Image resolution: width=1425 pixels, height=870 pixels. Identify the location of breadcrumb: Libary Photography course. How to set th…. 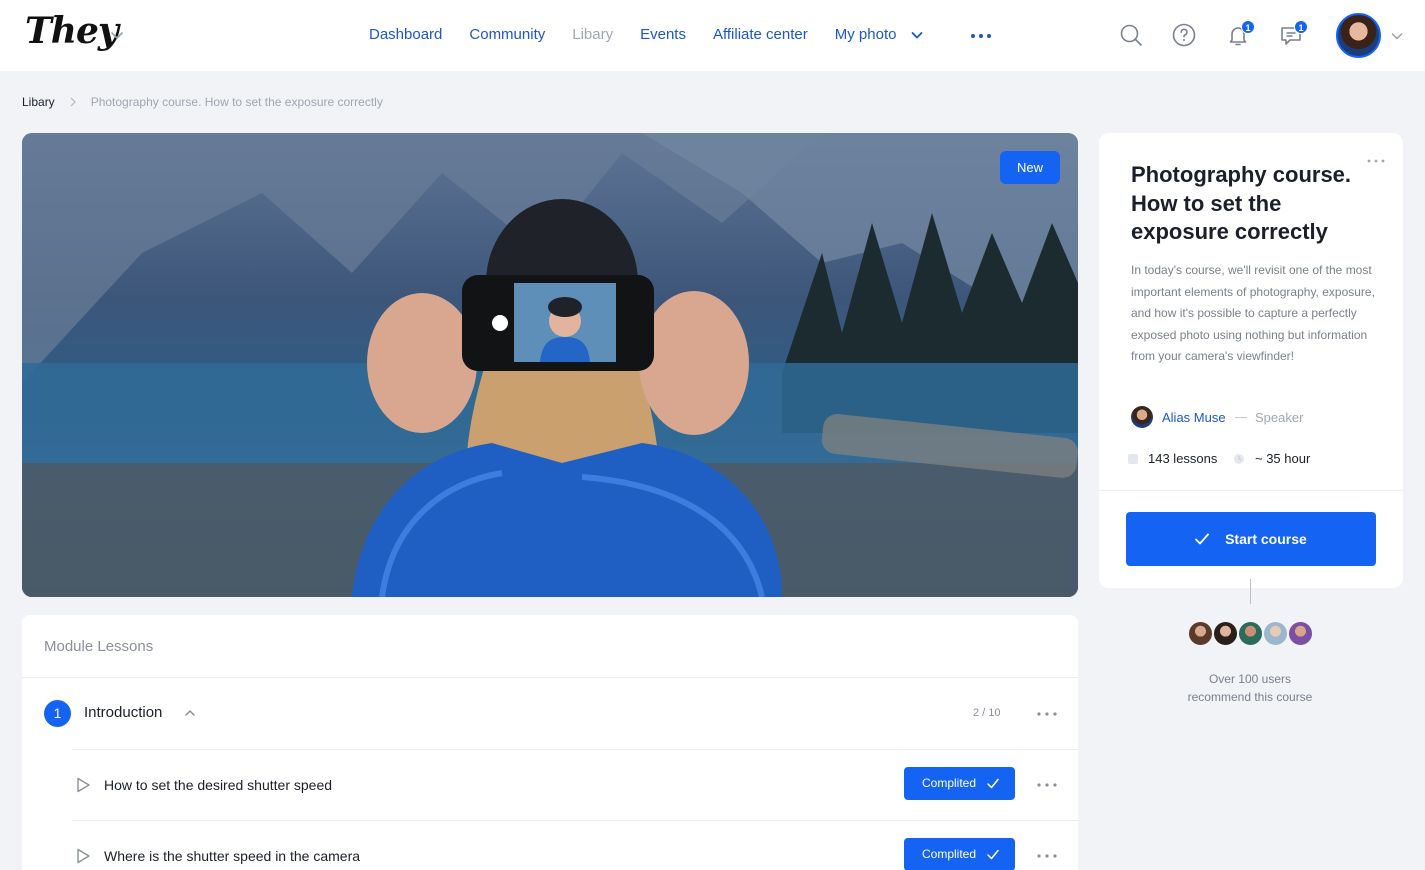
(202, 102).